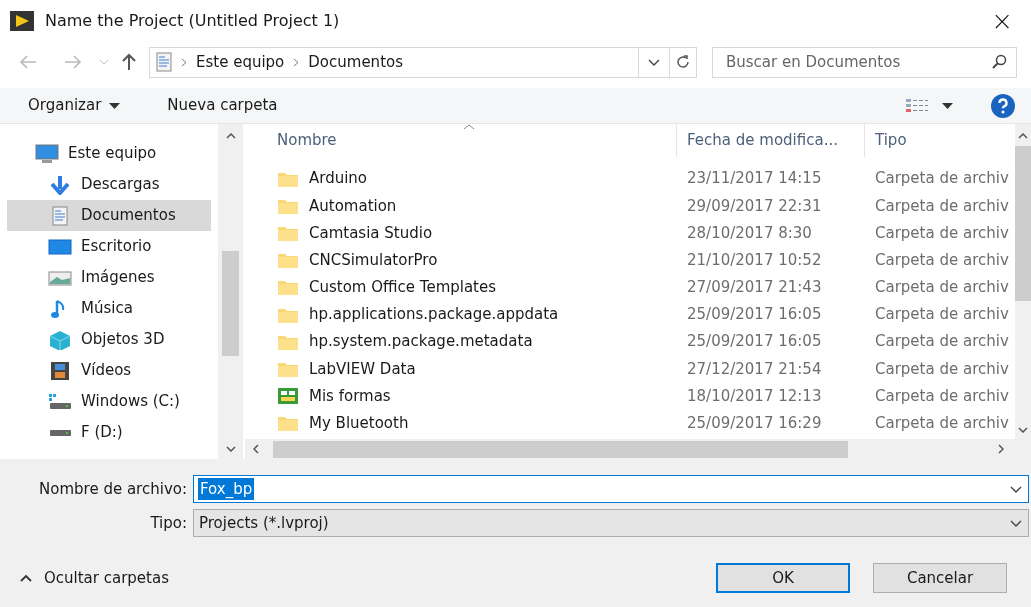  I want to click on file-name: Automation, so click(353, 206).